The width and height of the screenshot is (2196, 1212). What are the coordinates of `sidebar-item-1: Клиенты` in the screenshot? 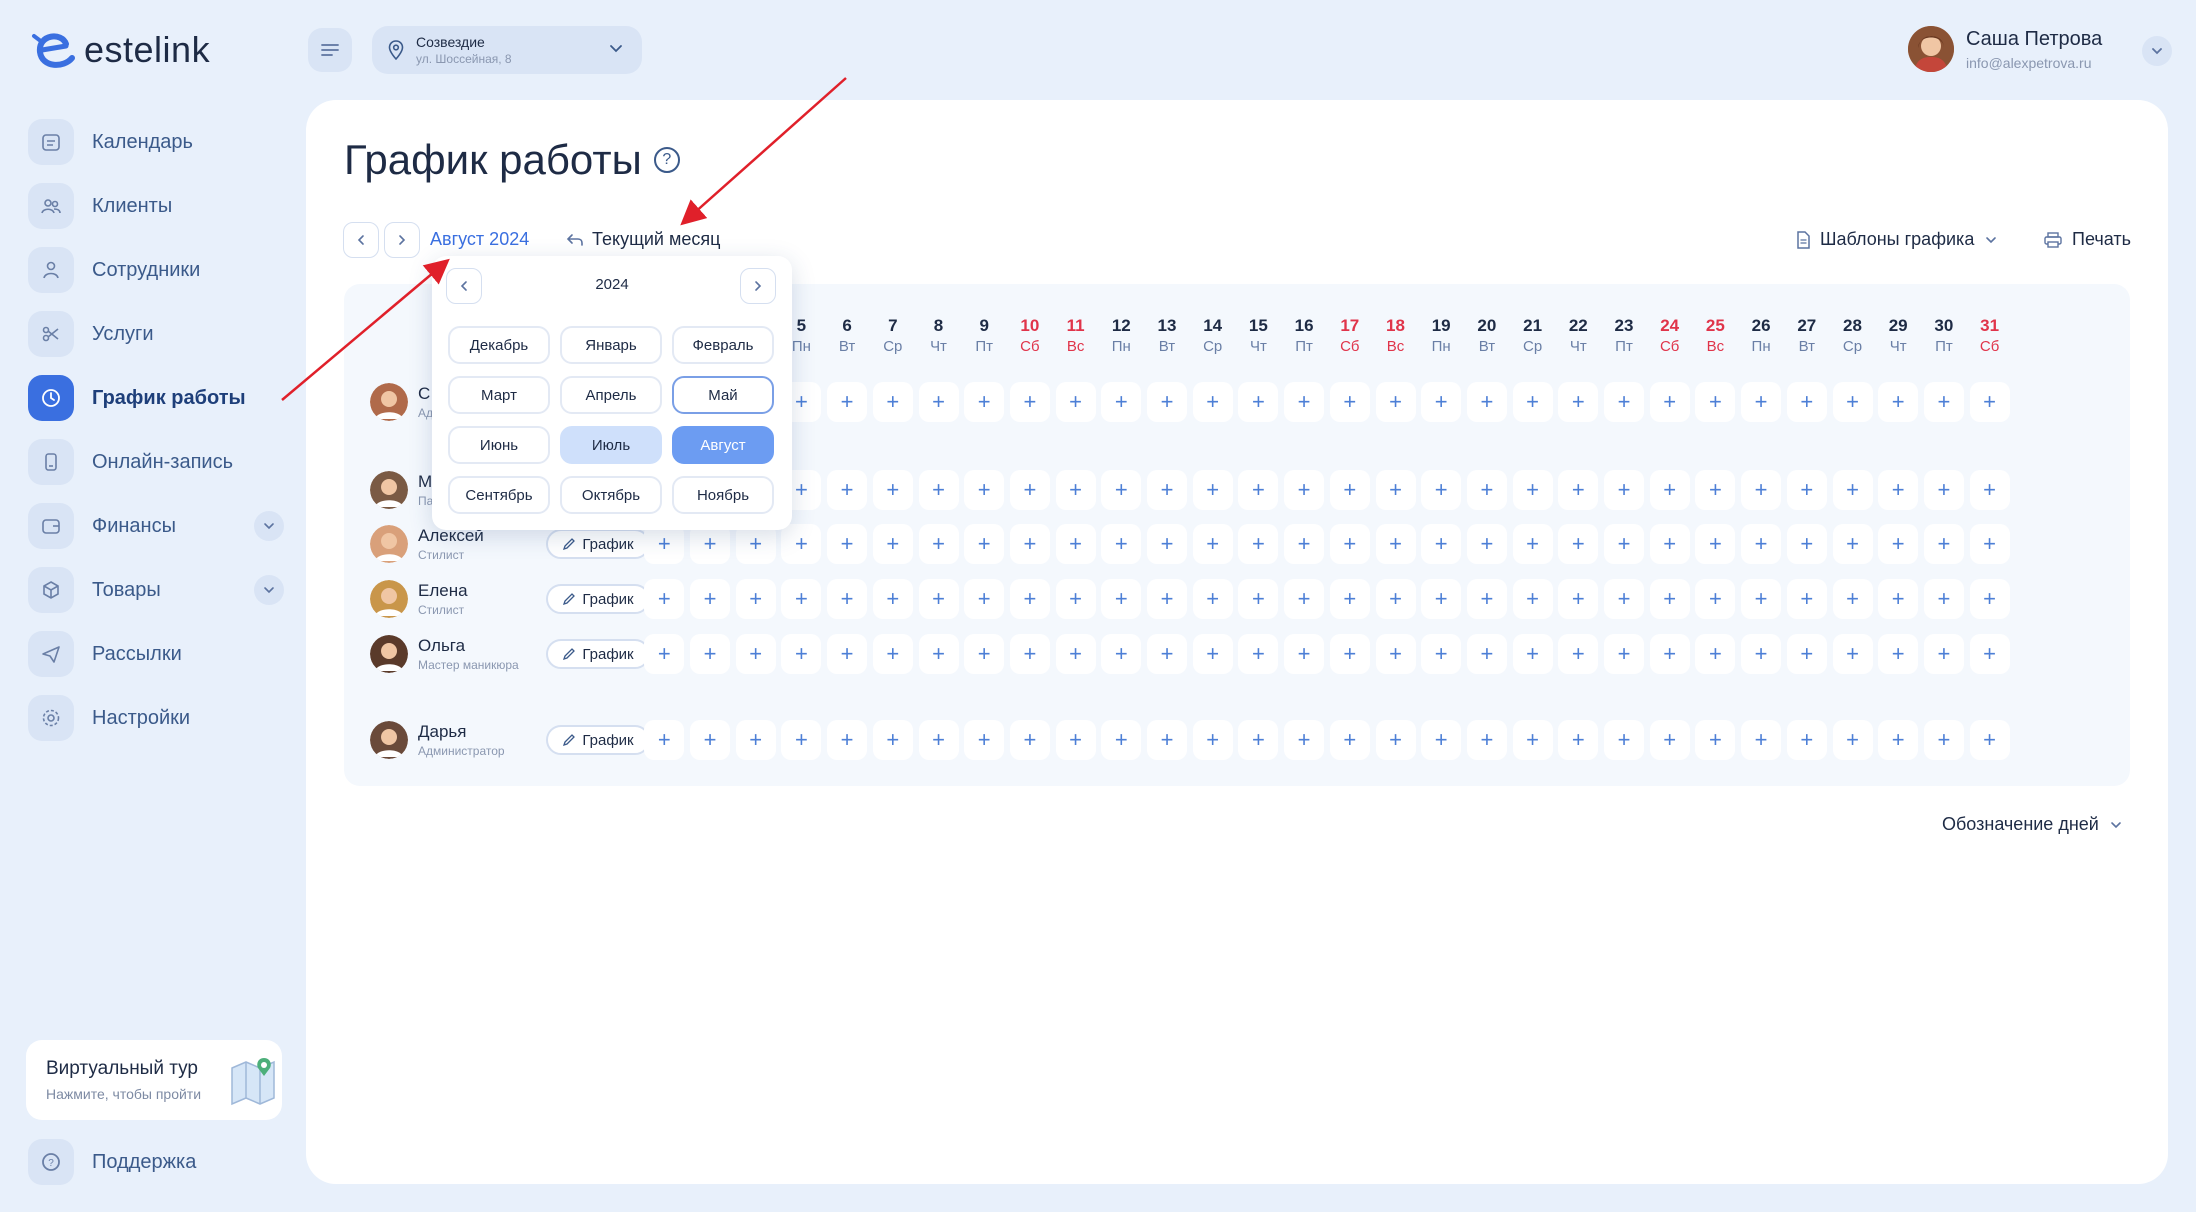 It's located at (155, 206).